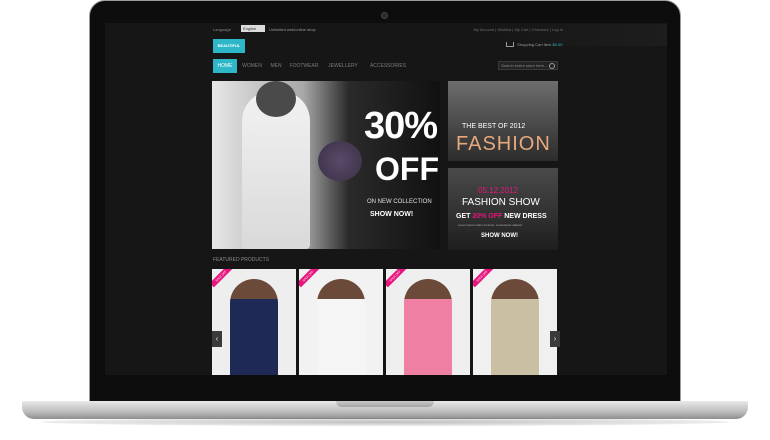 This screenshot has width=770, height=440. I want to click on featured-title: FEATURED PRODUCTS, so click(241, 260).